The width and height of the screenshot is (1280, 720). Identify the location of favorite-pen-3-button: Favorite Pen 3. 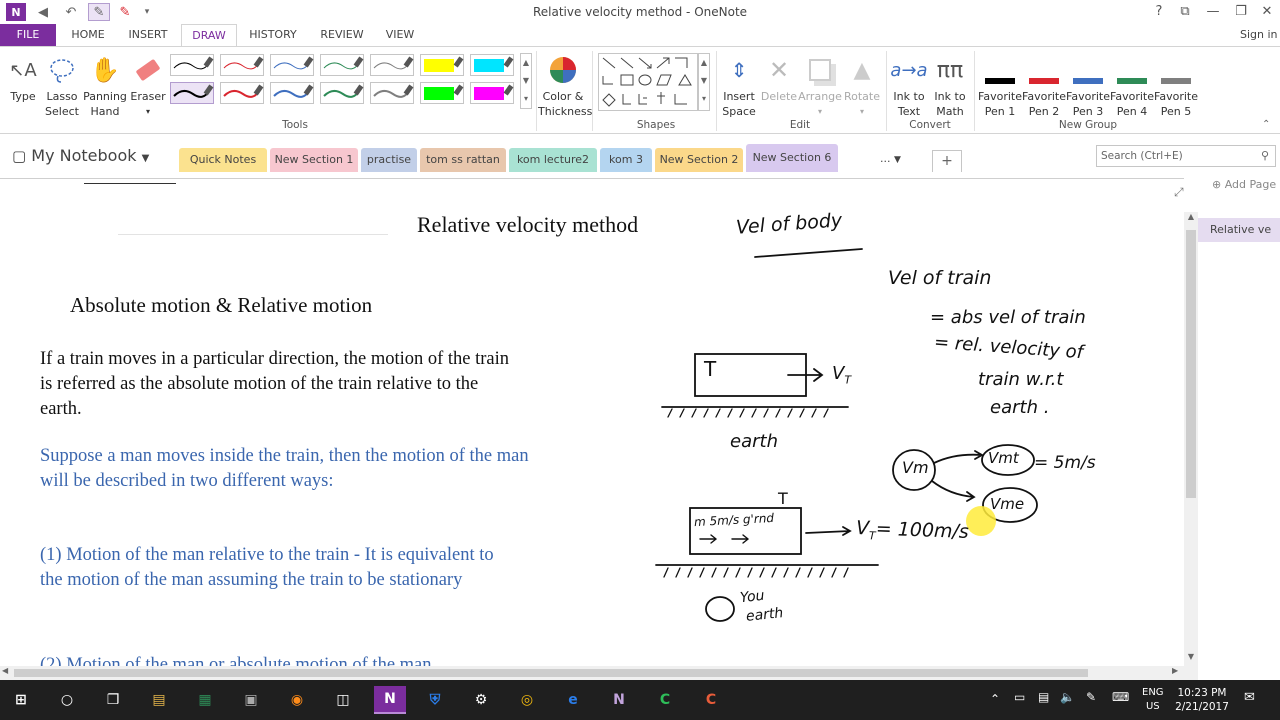
(1088, 85).